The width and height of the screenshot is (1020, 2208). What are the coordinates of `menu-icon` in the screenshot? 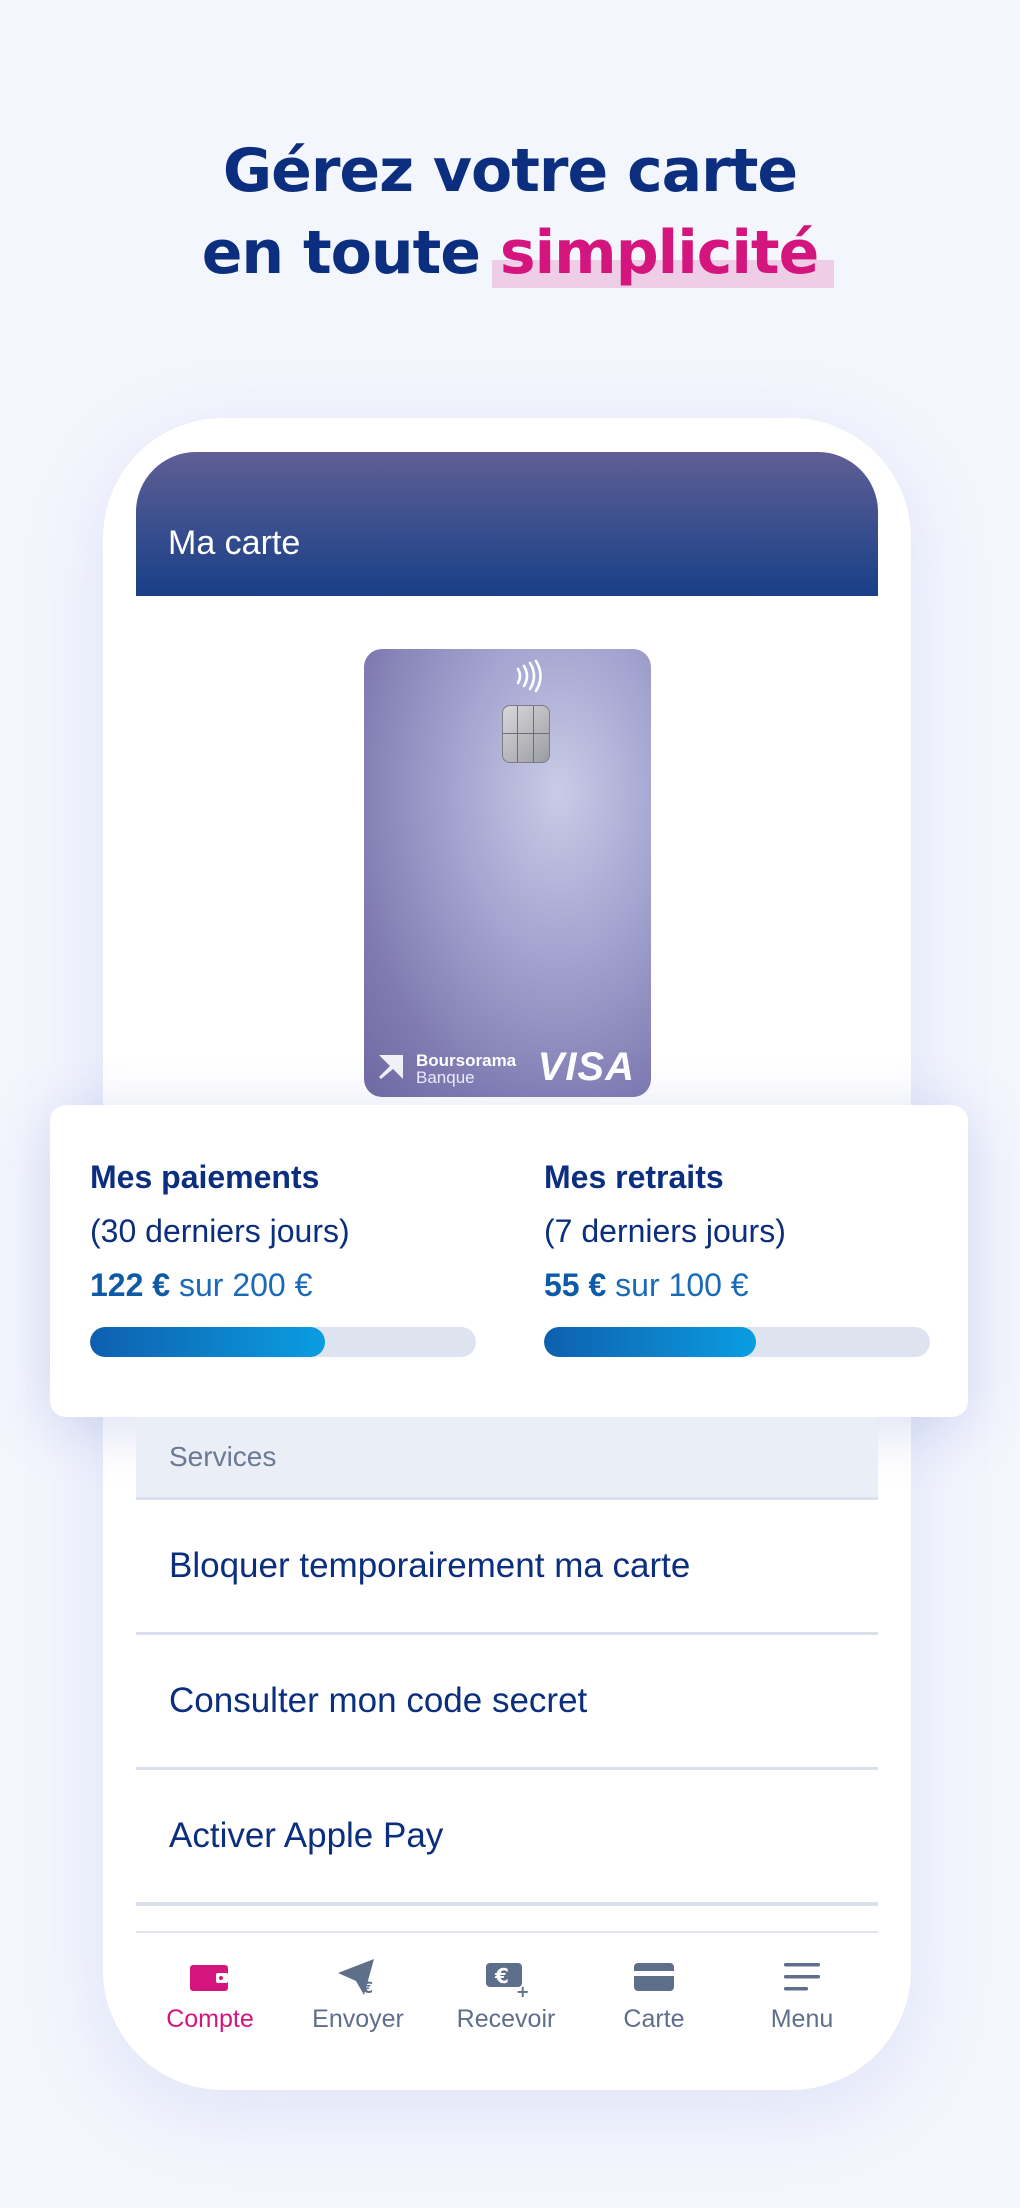 It's located at (802, 1977).